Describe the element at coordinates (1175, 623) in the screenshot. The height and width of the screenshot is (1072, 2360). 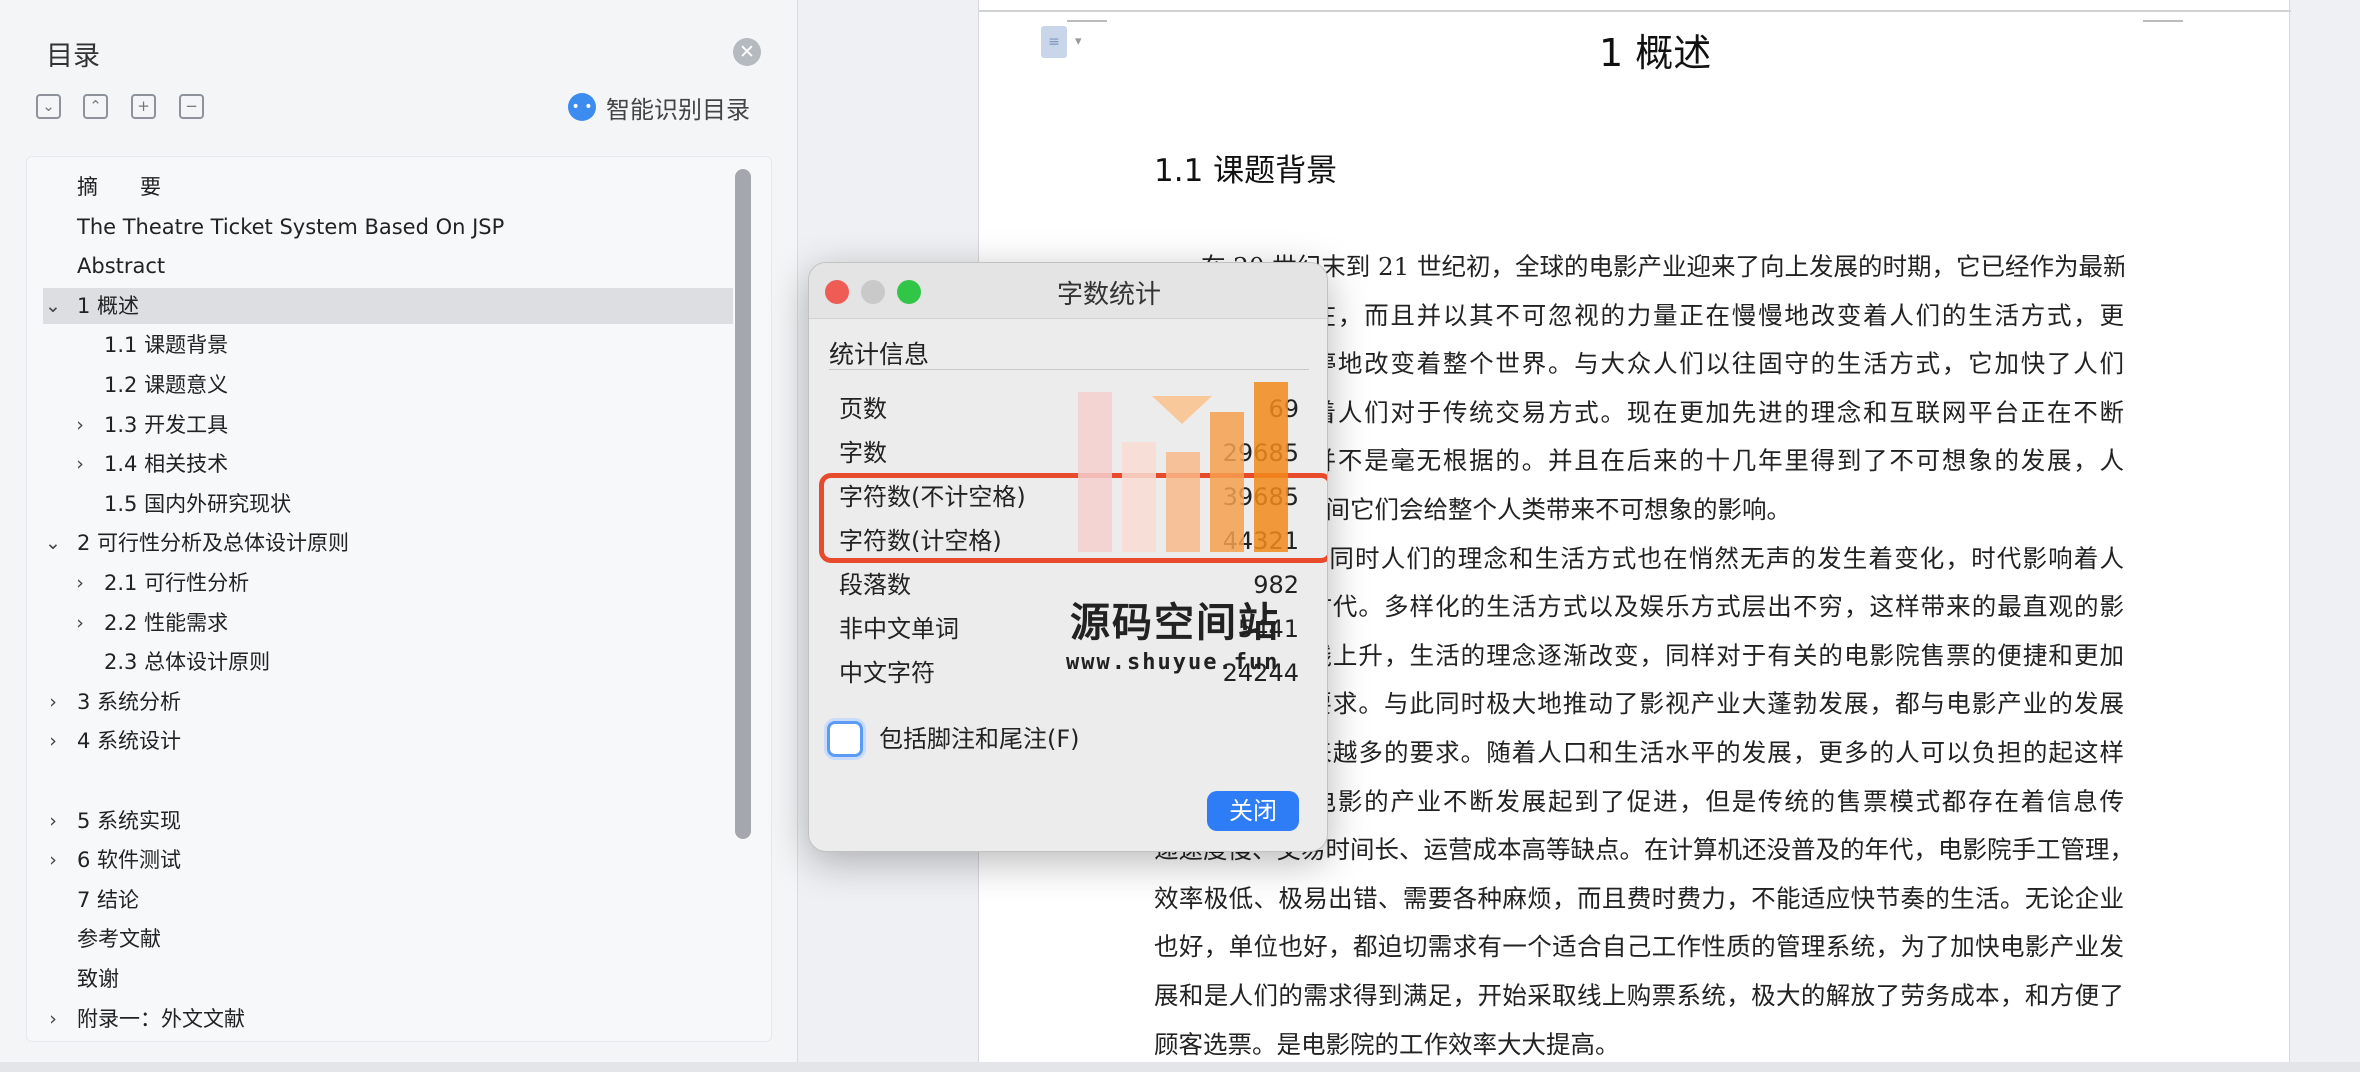
I see `watermark-title: 源码空间站` at that location.